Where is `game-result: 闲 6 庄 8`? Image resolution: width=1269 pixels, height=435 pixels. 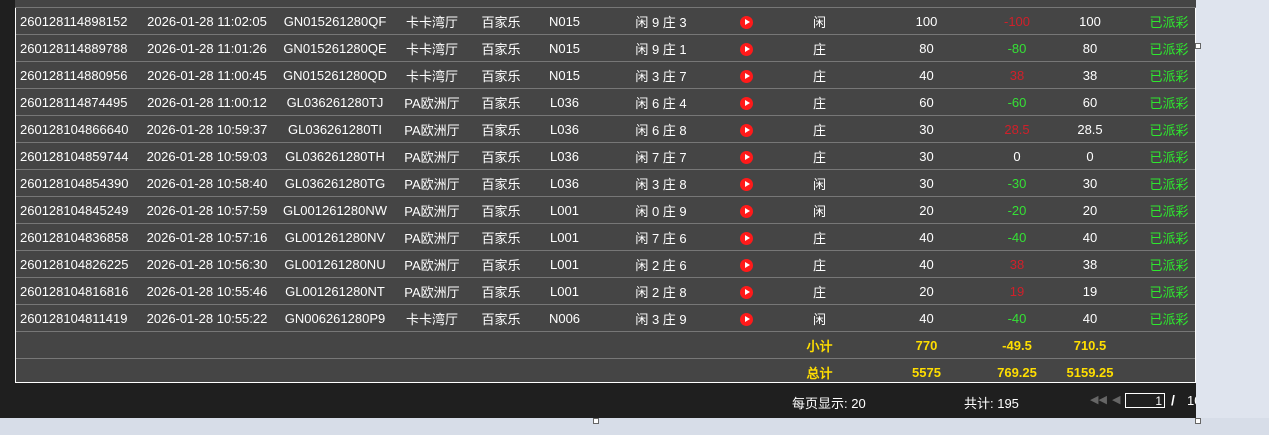 game-result: 闲 6 庄 8 is located at coordinates (661, 129).